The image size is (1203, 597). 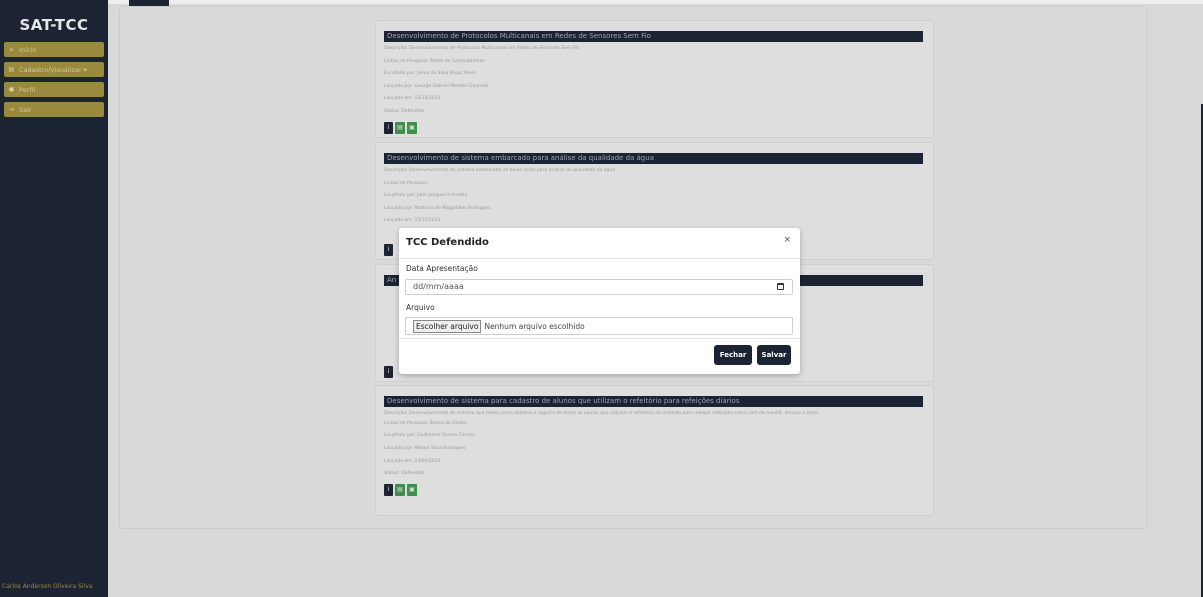 I want to click on modal-title: TCC Defendido, so click(x=447, y=242).